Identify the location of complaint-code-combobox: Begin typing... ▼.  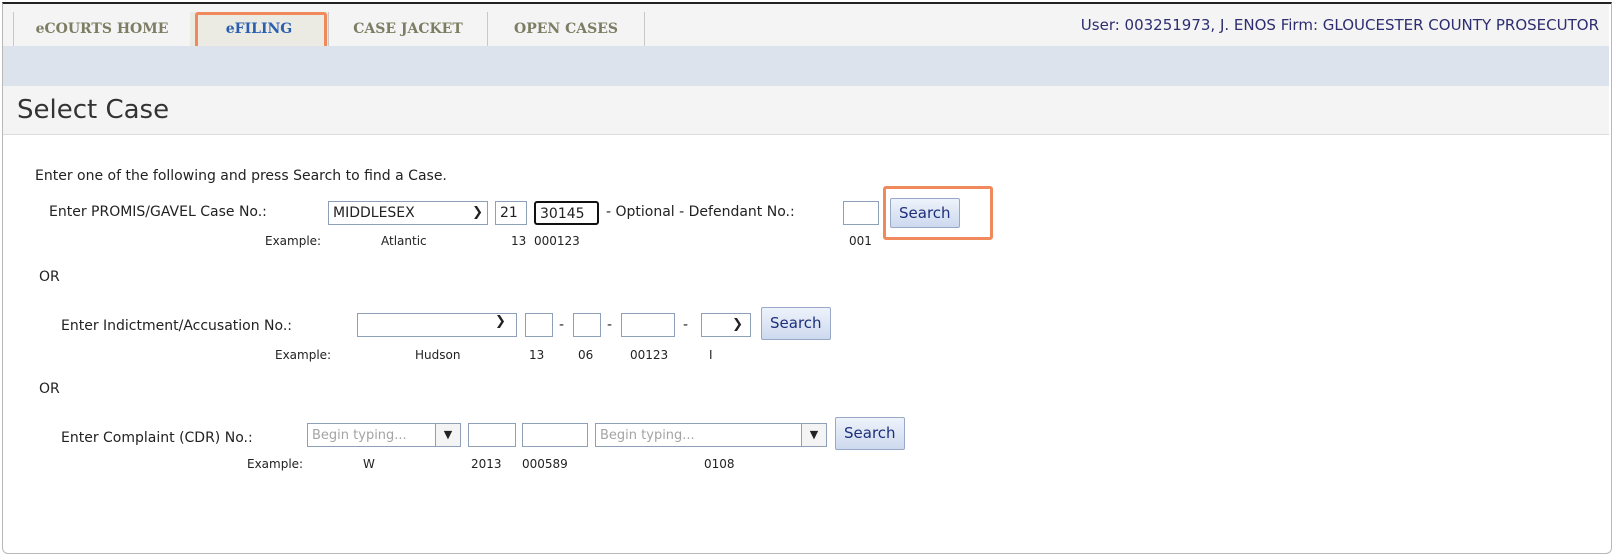
(711, 435).